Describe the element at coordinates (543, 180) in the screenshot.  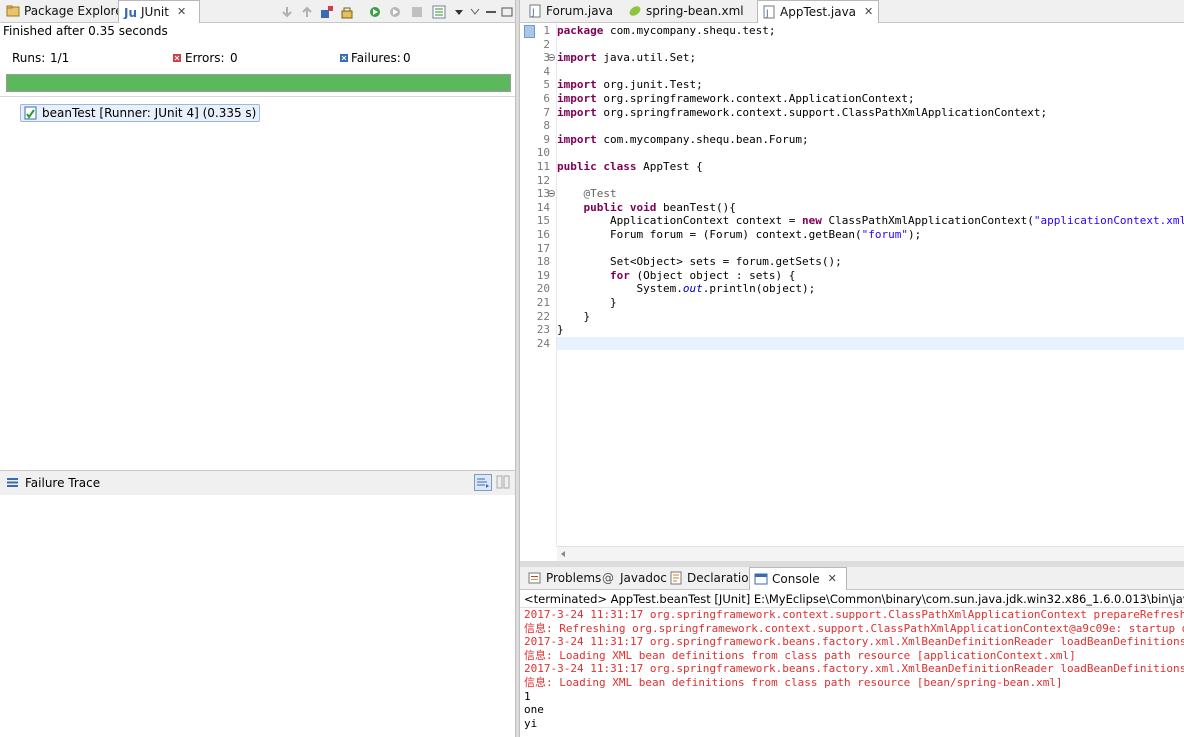
I see `line-number: 12` at that location.